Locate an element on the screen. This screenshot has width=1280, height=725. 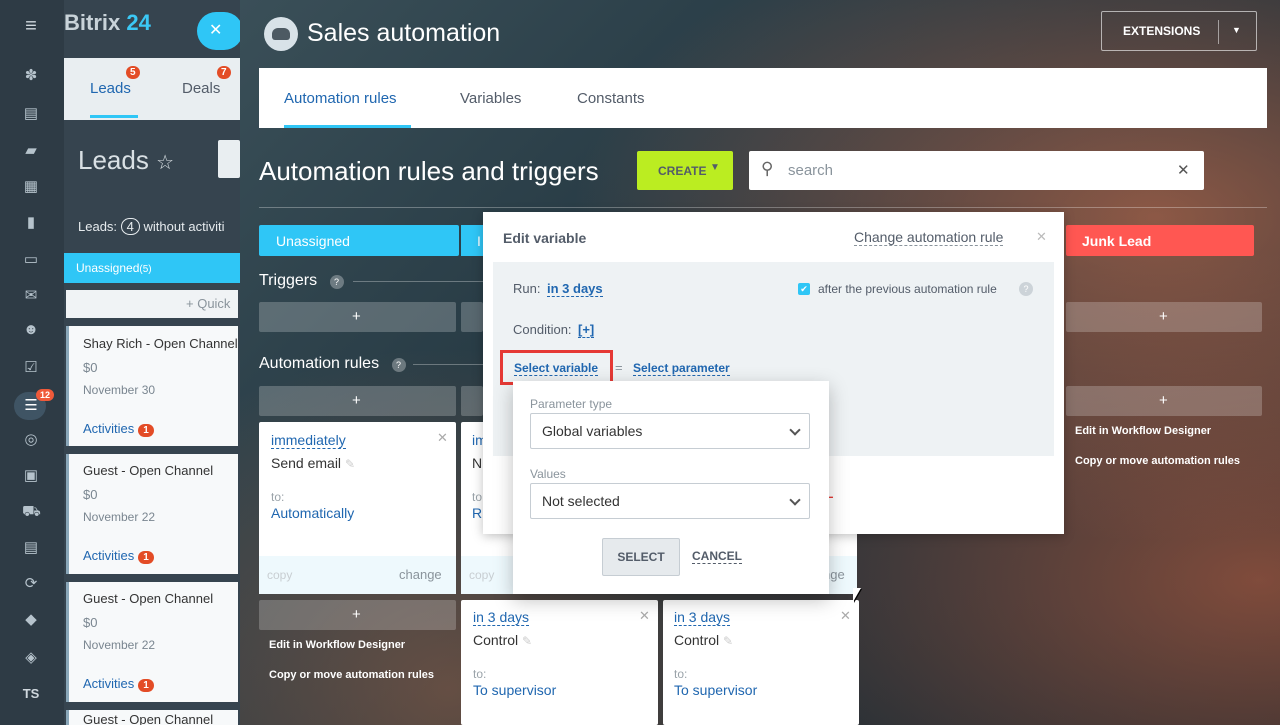
checklist-icon: ☑ is located at coordinates (31, 368).